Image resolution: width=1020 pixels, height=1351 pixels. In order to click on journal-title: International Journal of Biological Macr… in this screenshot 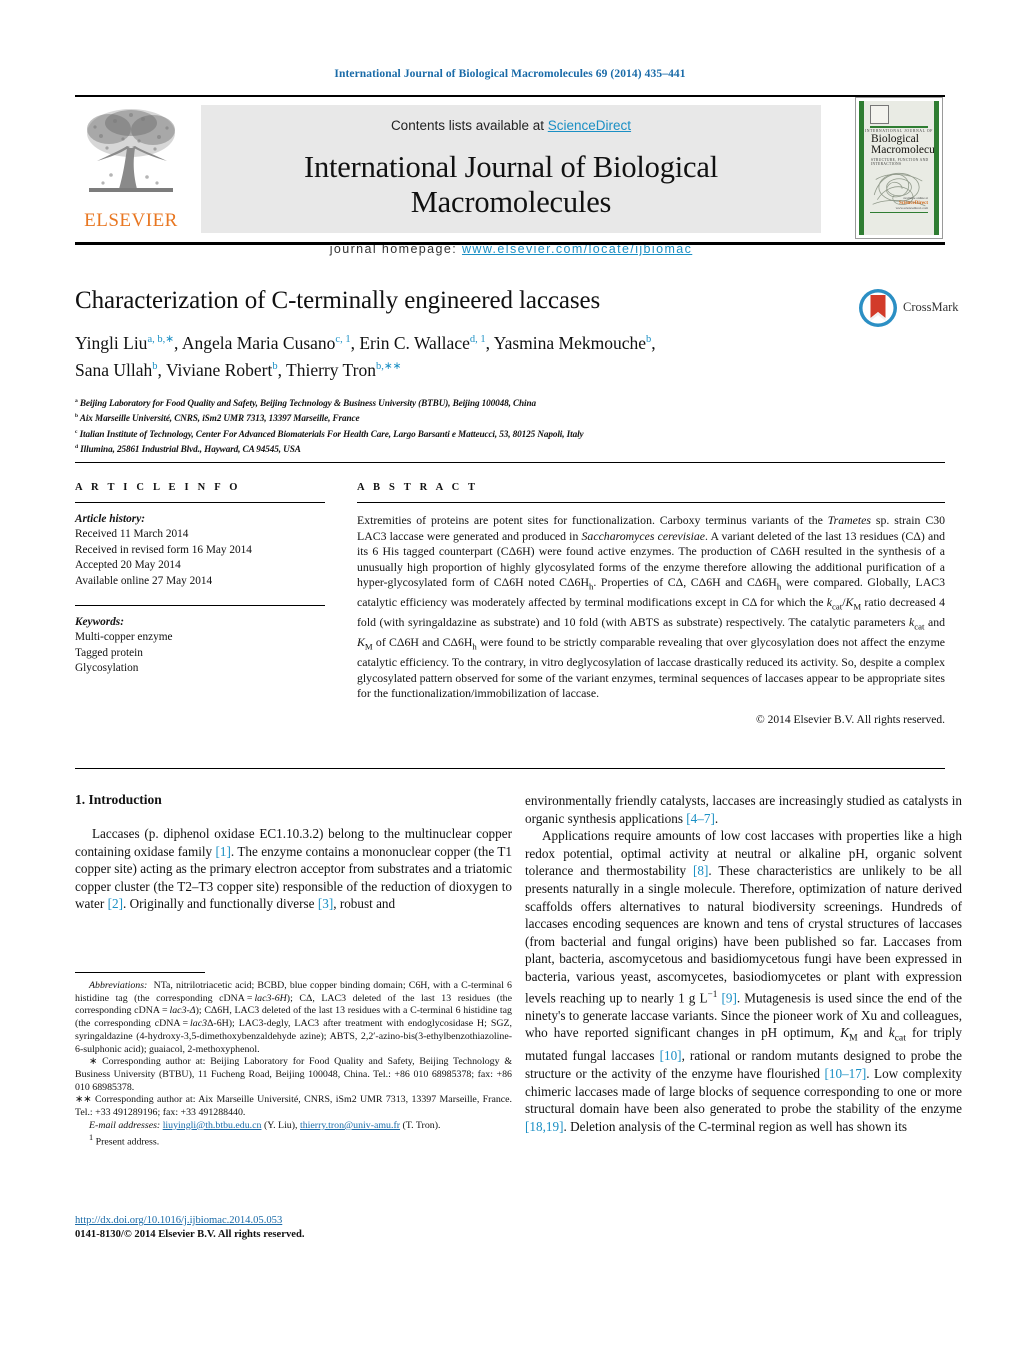, I will do `click(511, 184)`.